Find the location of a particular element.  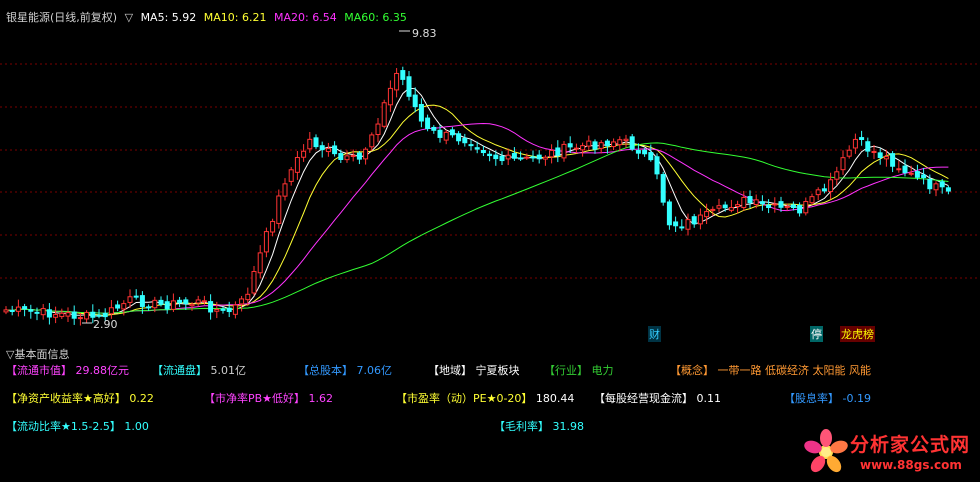

chevron-down-icon: ▽ is located at coordinates (129, 17).